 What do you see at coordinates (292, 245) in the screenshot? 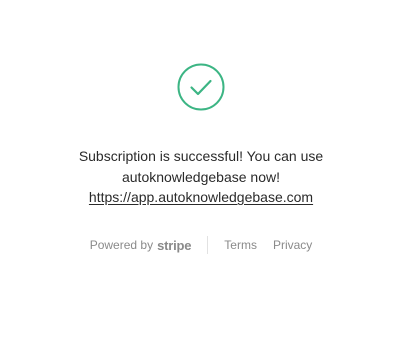
I see `privacy-link: Privacy` at bounding box center [292, 245].